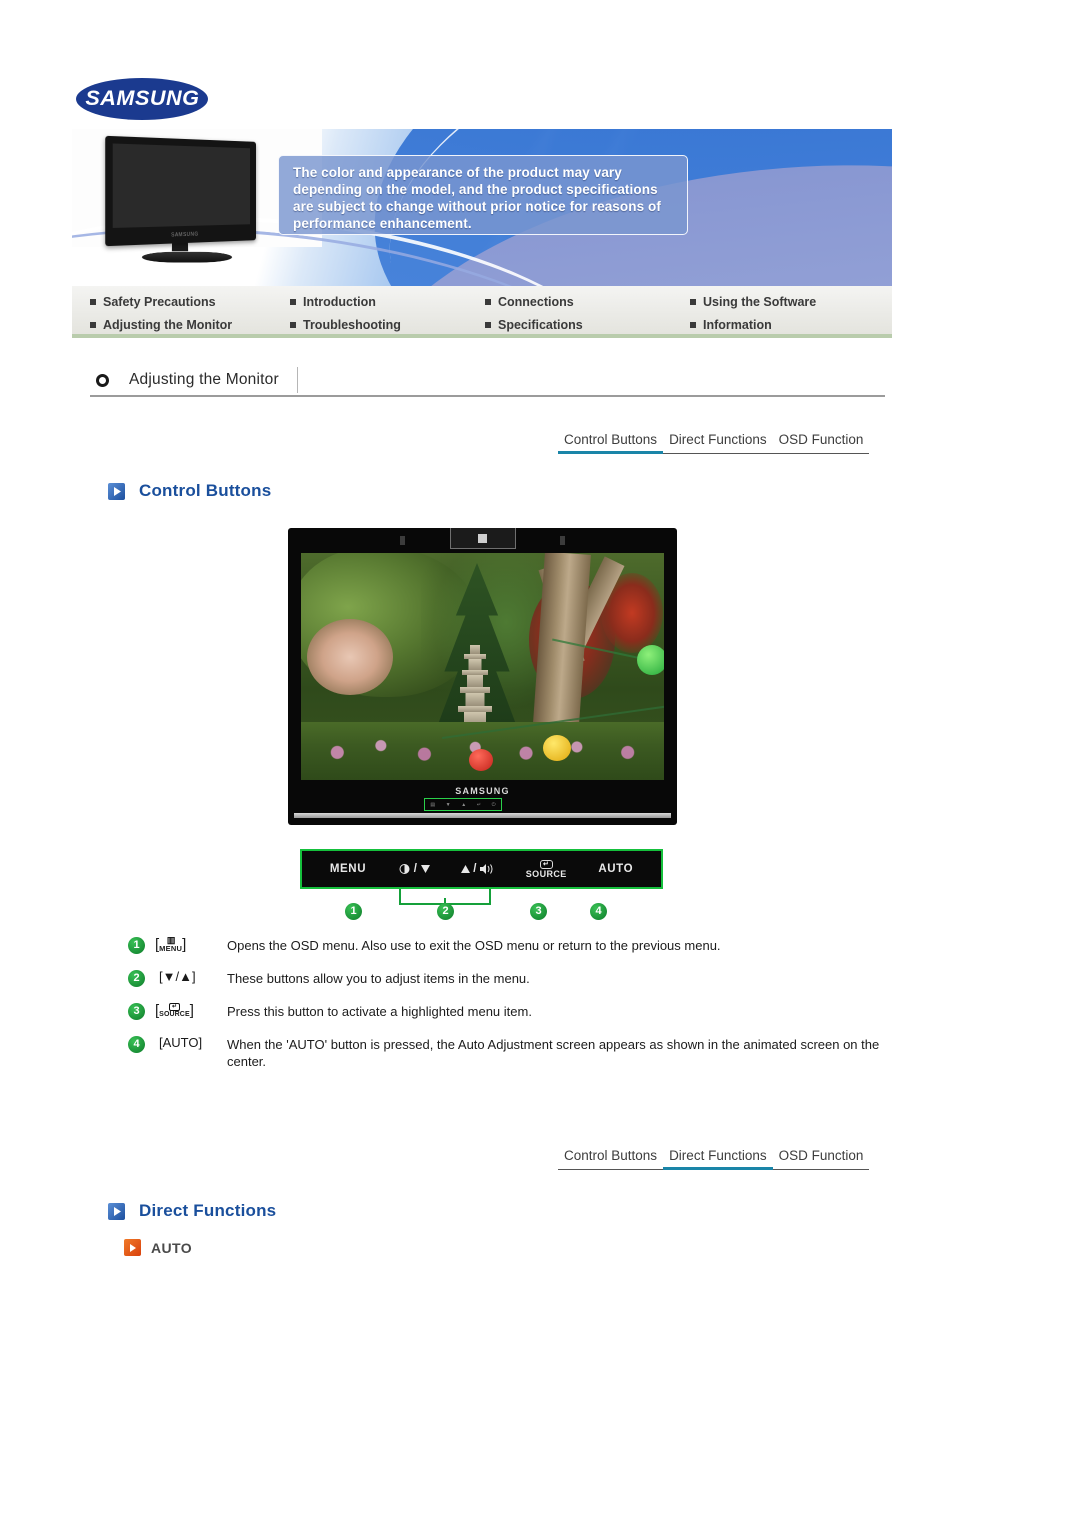 This screenshot has height=1528, width=1080. Describe the element at coordinates (540, 324) in the screenshot. I see `nav-label: Specifications` at that location.